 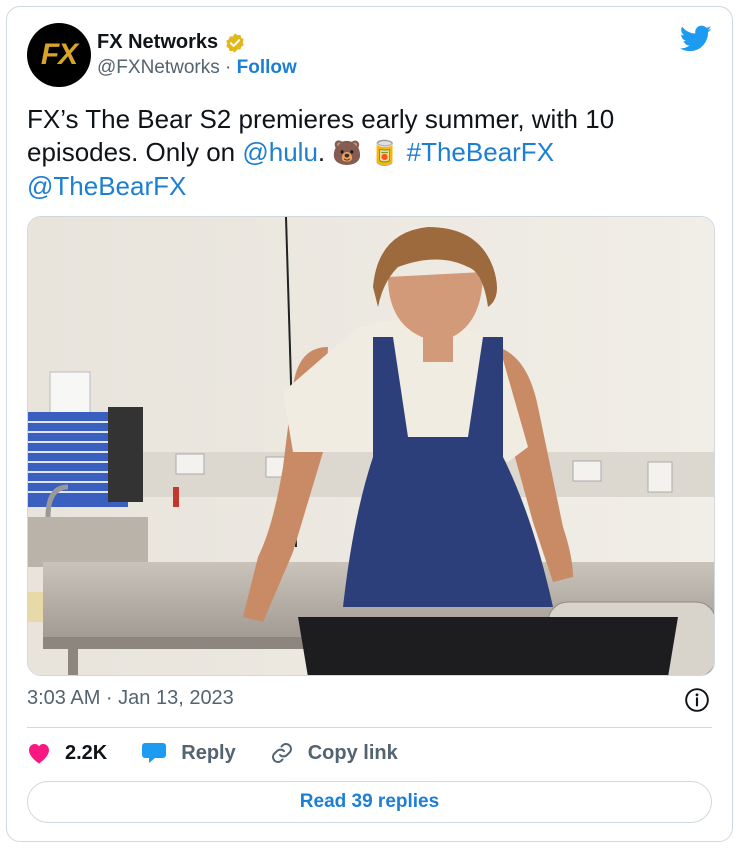 I want to click on handle: @FXNetworks, so click(x=158, y=67).